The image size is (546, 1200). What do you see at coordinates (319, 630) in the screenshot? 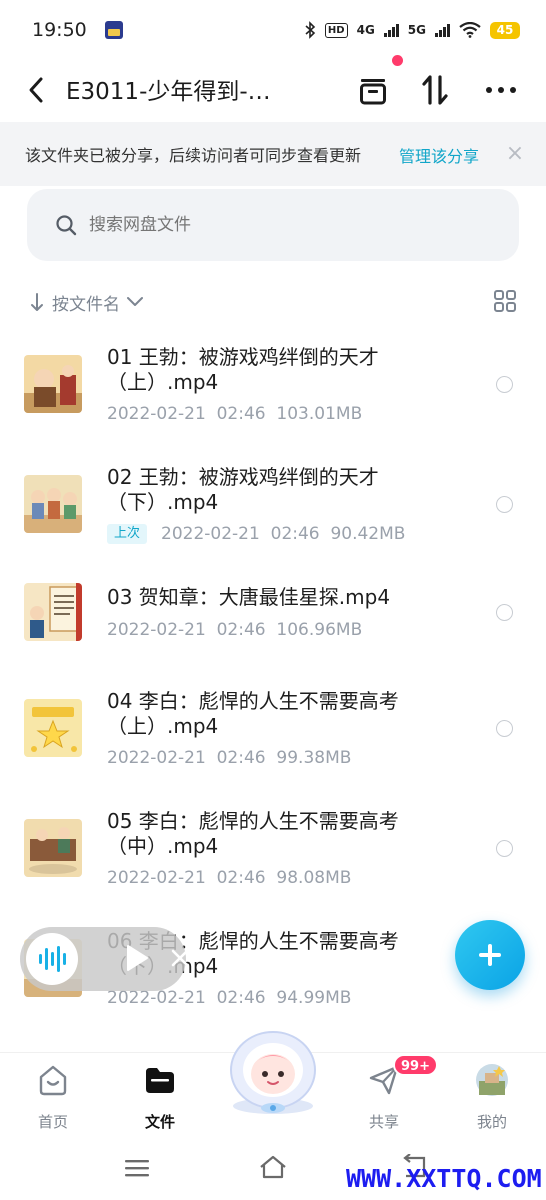
I see `file-size: 106.96MB` at bounding box center [319, 630].